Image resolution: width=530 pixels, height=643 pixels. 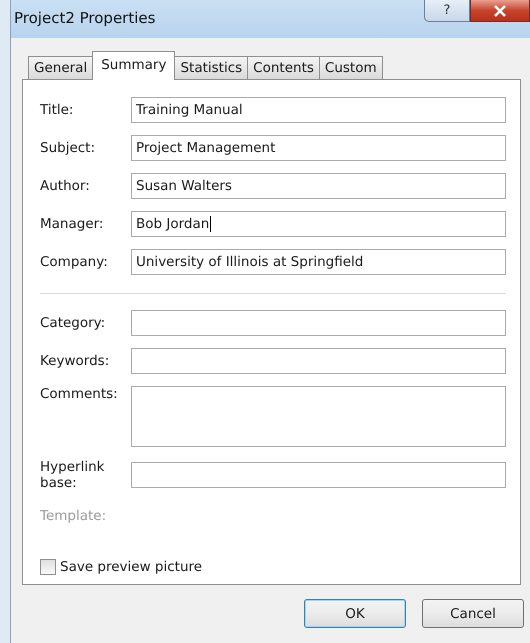 What do you see at coordinates (61, 67) in the screenshot?
I see `tab: General` at bounding box center [61, 67].